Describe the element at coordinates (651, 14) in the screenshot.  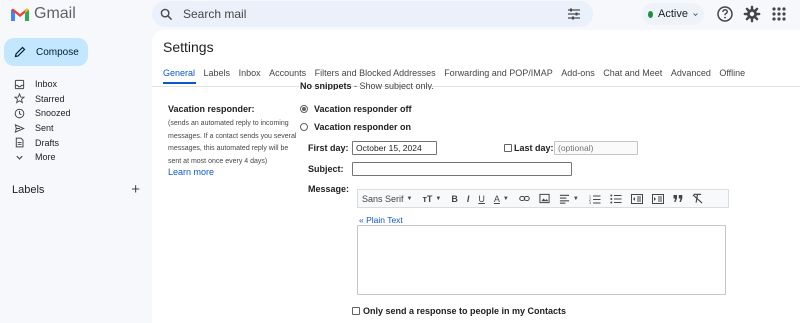
I see `status-dot` at that location.